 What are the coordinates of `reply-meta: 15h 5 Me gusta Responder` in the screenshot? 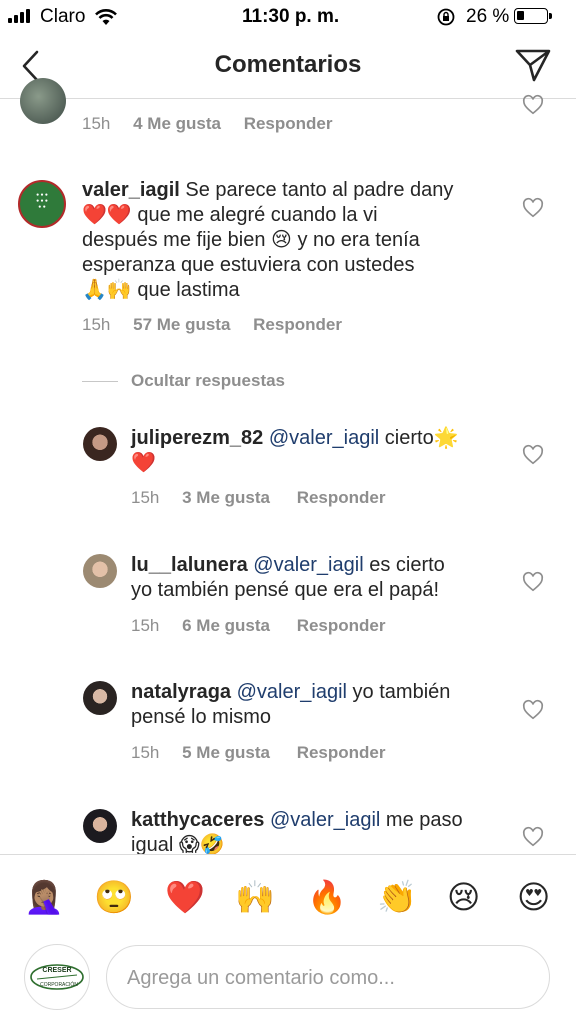 It's located at (258, 753).